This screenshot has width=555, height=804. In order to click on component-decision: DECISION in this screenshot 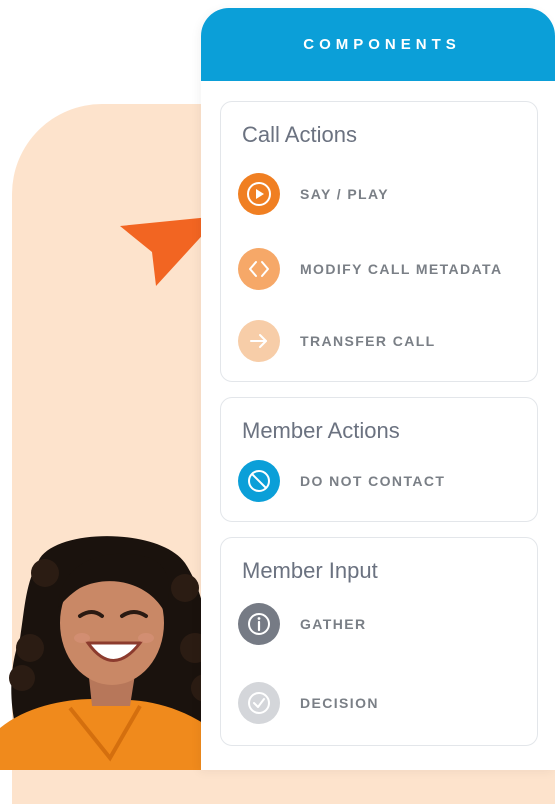, I will do `click(385, 703)`.